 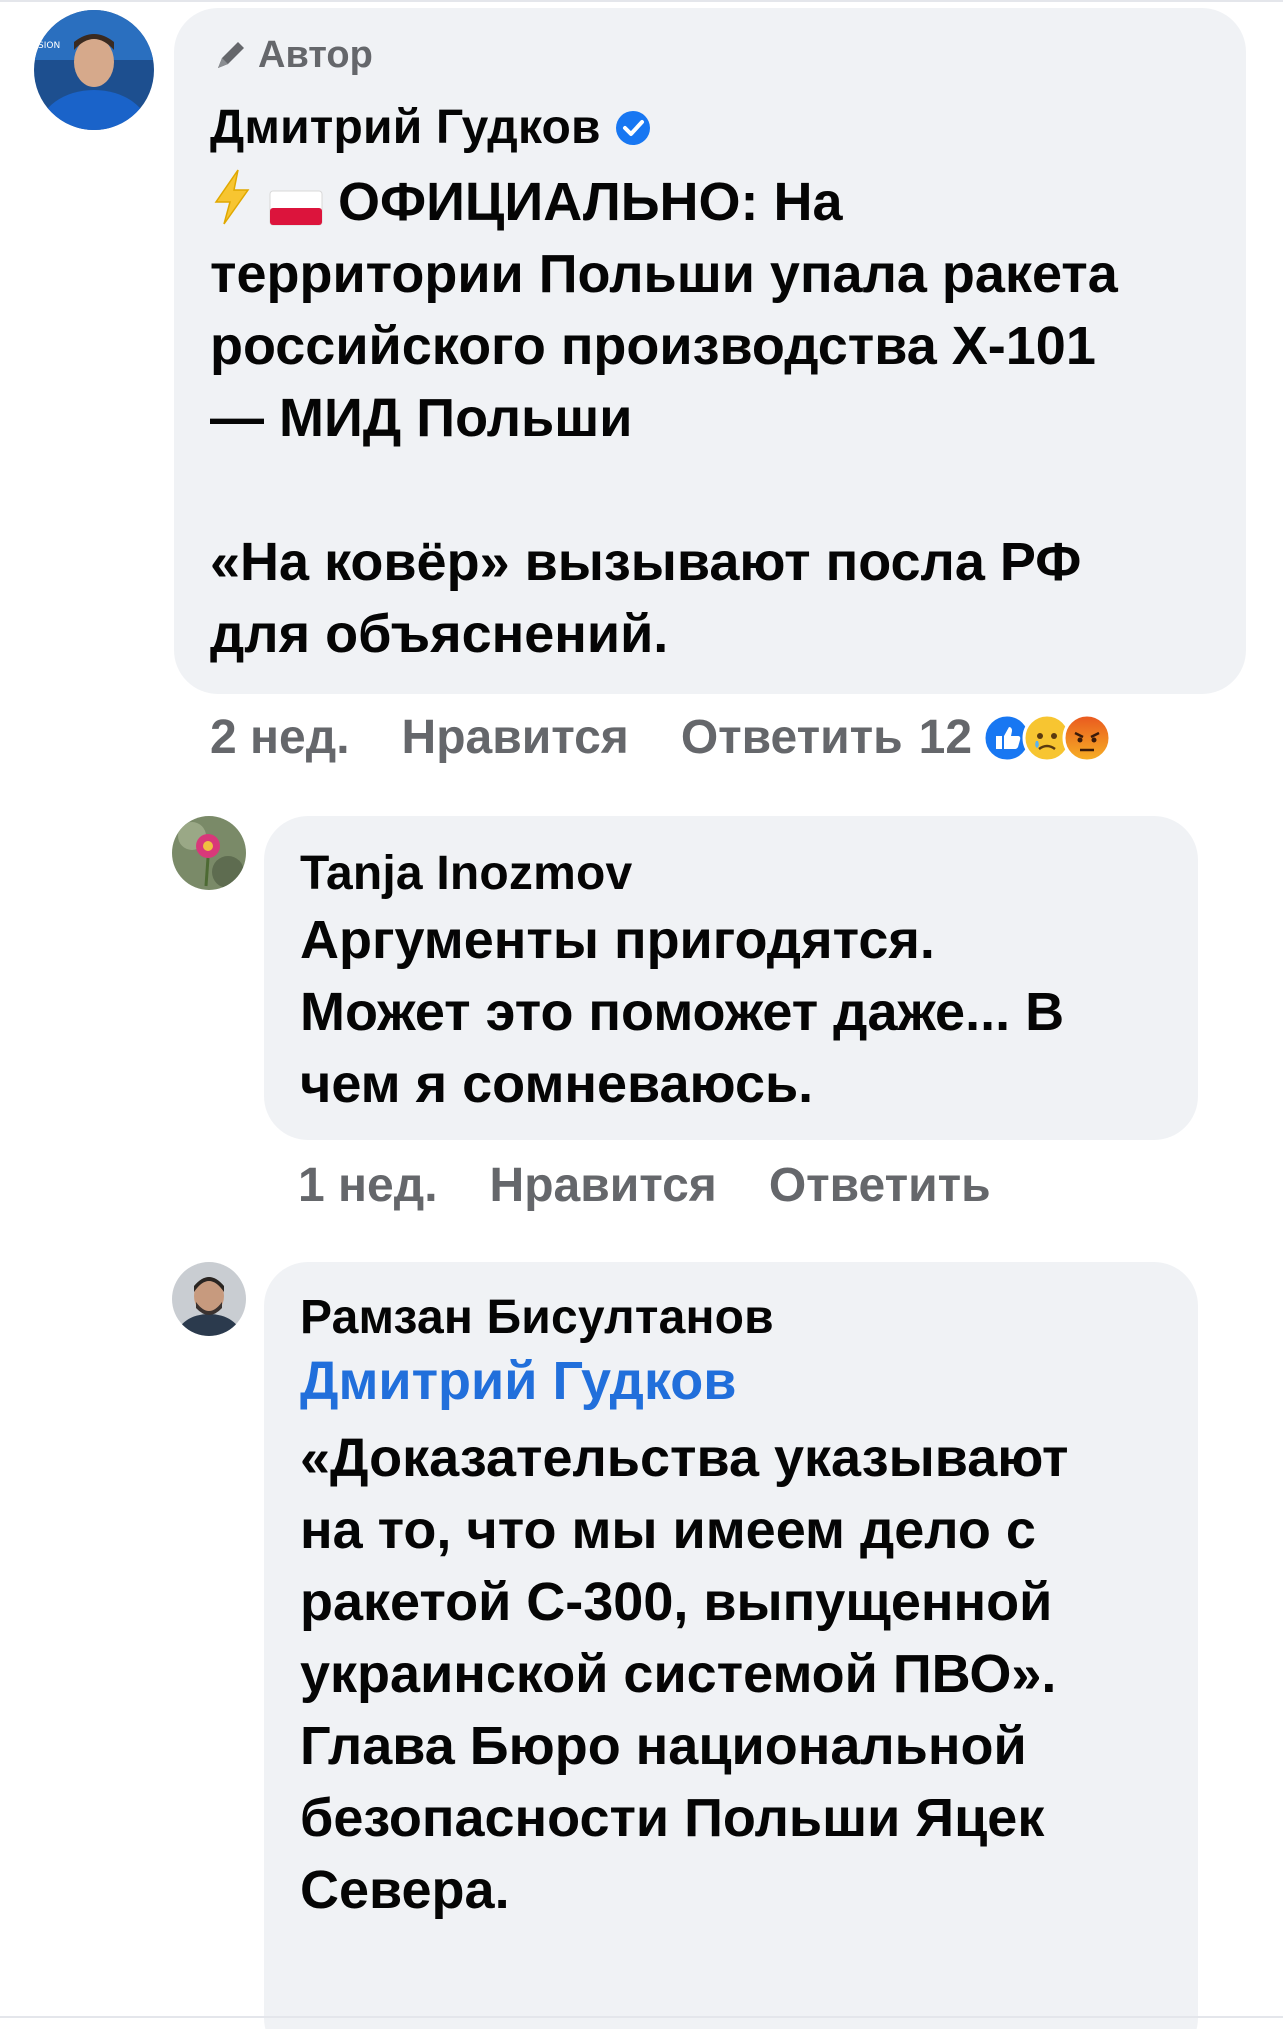 What do you see at coordinates (590, 202) in the screenshot?
I see `author-comment-line1: ОФИЦИАЛЬНО: На` at bounding box center [590, 202].